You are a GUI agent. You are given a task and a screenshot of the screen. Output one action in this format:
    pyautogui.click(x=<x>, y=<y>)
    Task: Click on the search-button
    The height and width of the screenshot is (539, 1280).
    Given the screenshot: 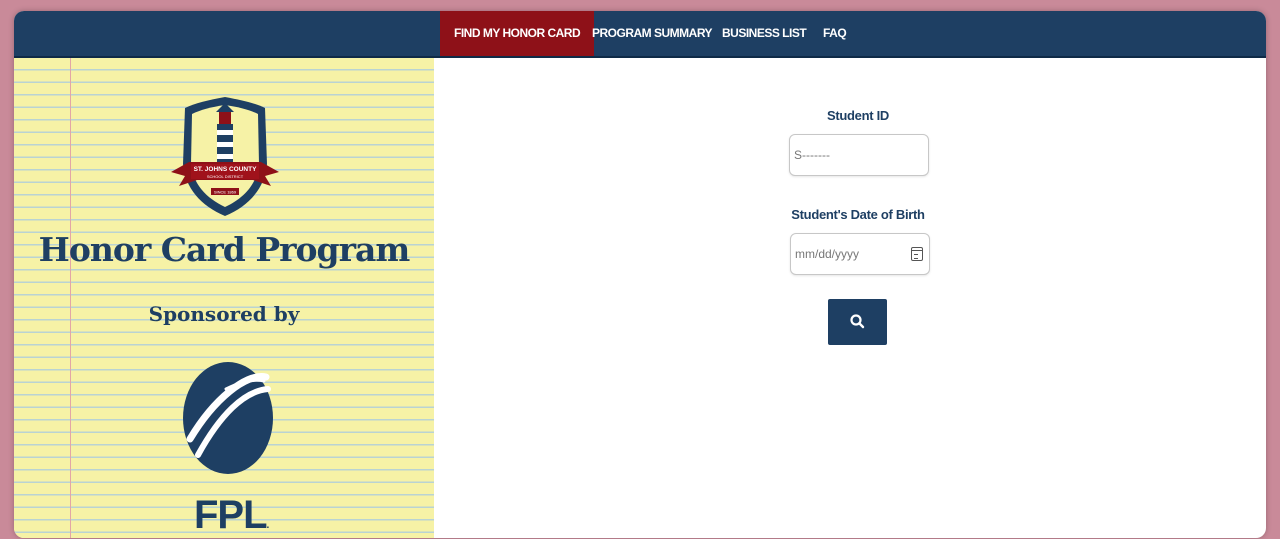 What is the action you would take?
    pyautogui.click(x=857, y=322)
    